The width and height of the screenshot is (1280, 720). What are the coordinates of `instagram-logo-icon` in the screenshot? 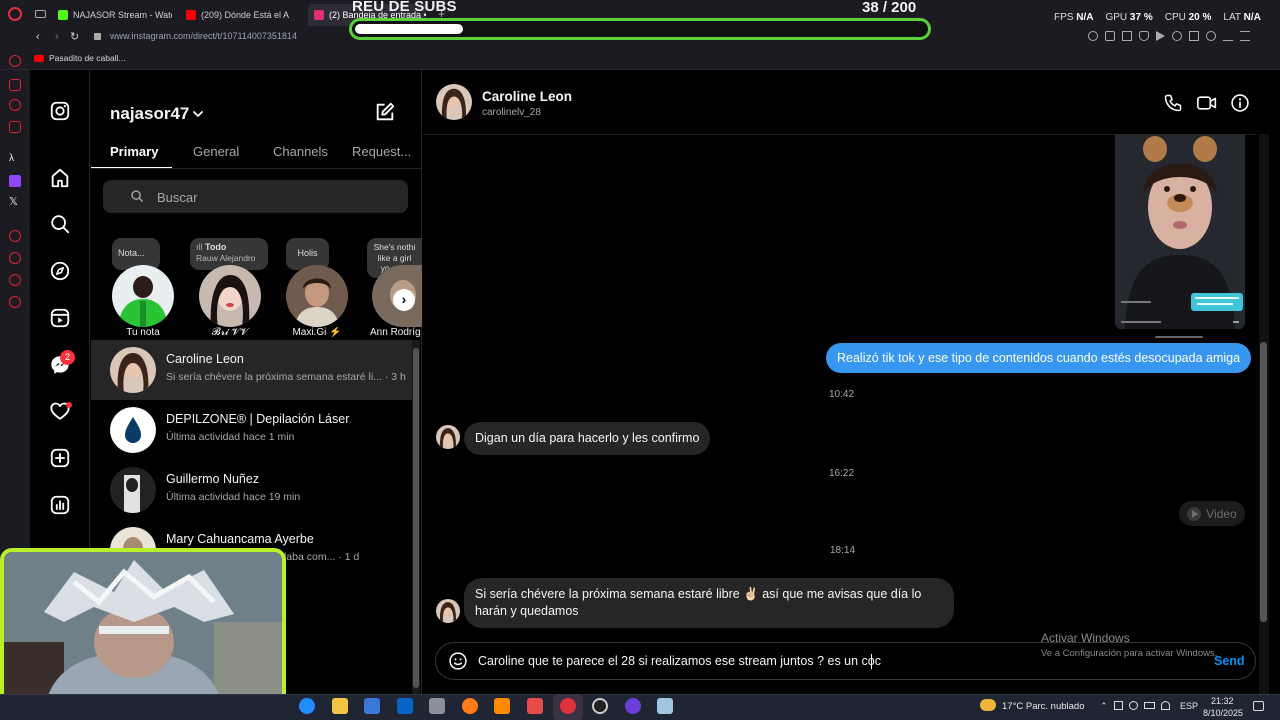 It's located at (60, 111).